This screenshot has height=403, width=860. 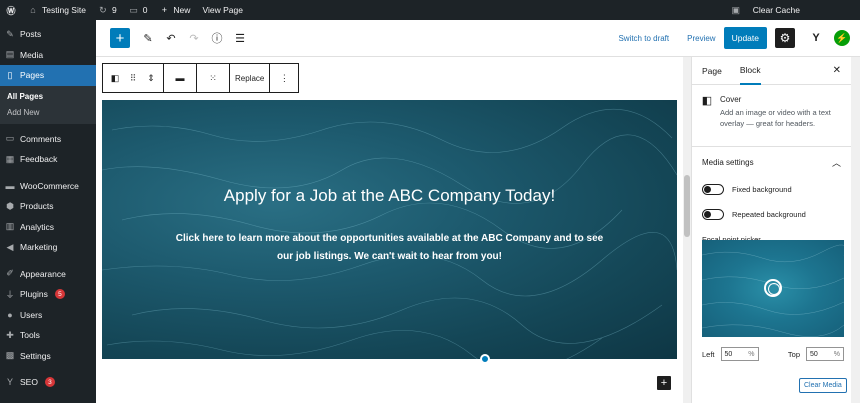 I want to click on brush-icon: ✐, so click(x=10, y=273).